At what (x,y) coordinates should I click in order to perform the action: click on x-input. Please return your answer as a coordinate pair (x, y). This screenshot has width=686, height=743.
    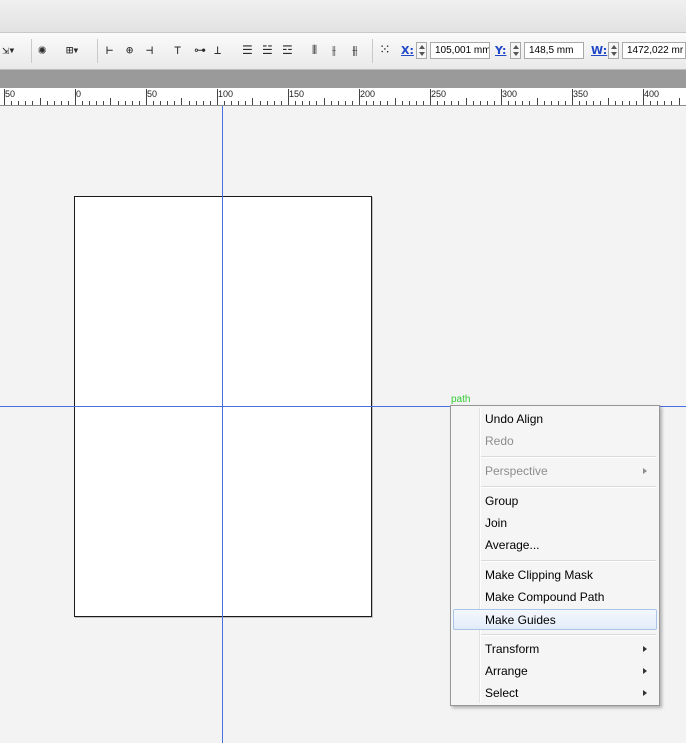
    Looking at the image, I should click on (460, 50).